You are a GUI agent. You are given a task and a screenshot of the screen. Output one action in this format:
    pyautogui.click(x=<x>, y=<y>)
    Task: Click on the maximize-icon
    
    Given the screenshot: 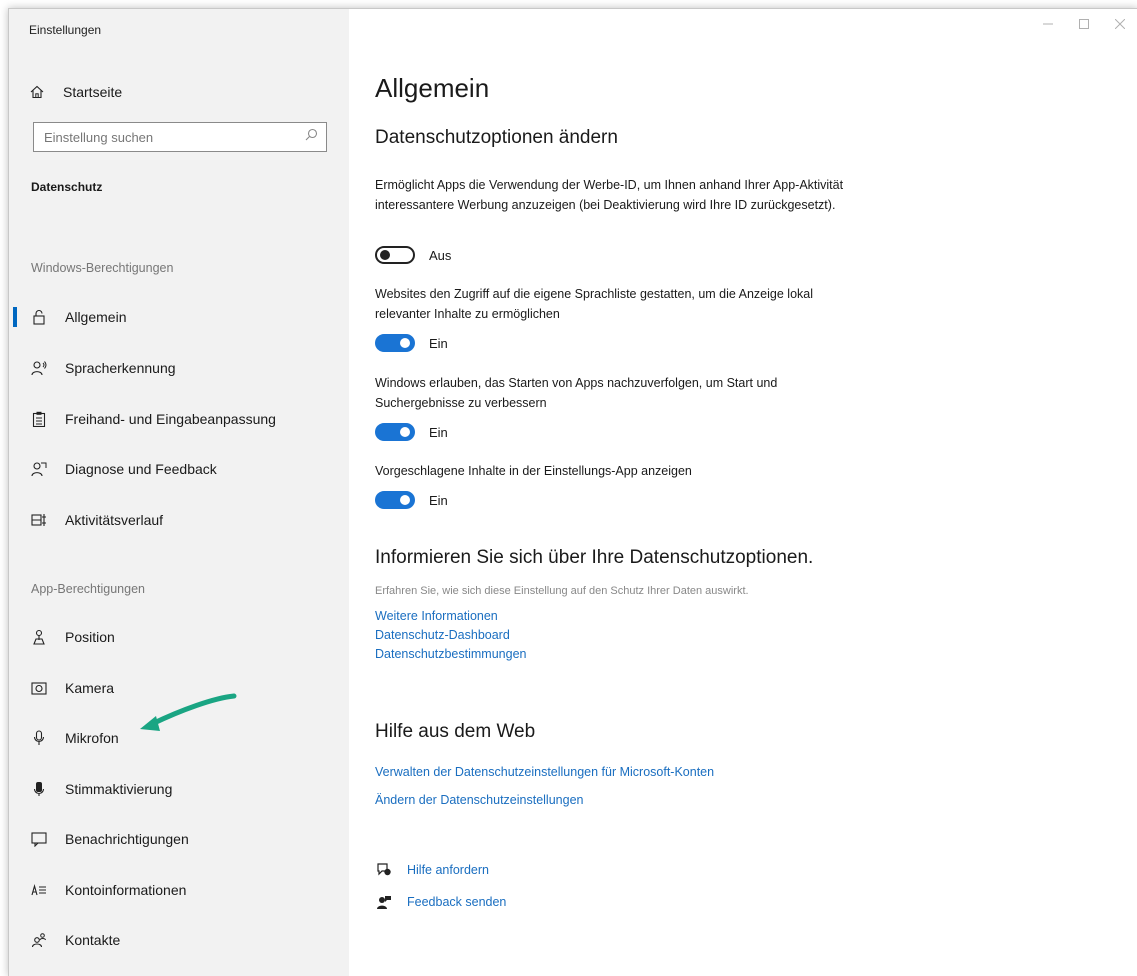 What is the action you would take?
    pyautogui.click(x=1084, y=24)
    